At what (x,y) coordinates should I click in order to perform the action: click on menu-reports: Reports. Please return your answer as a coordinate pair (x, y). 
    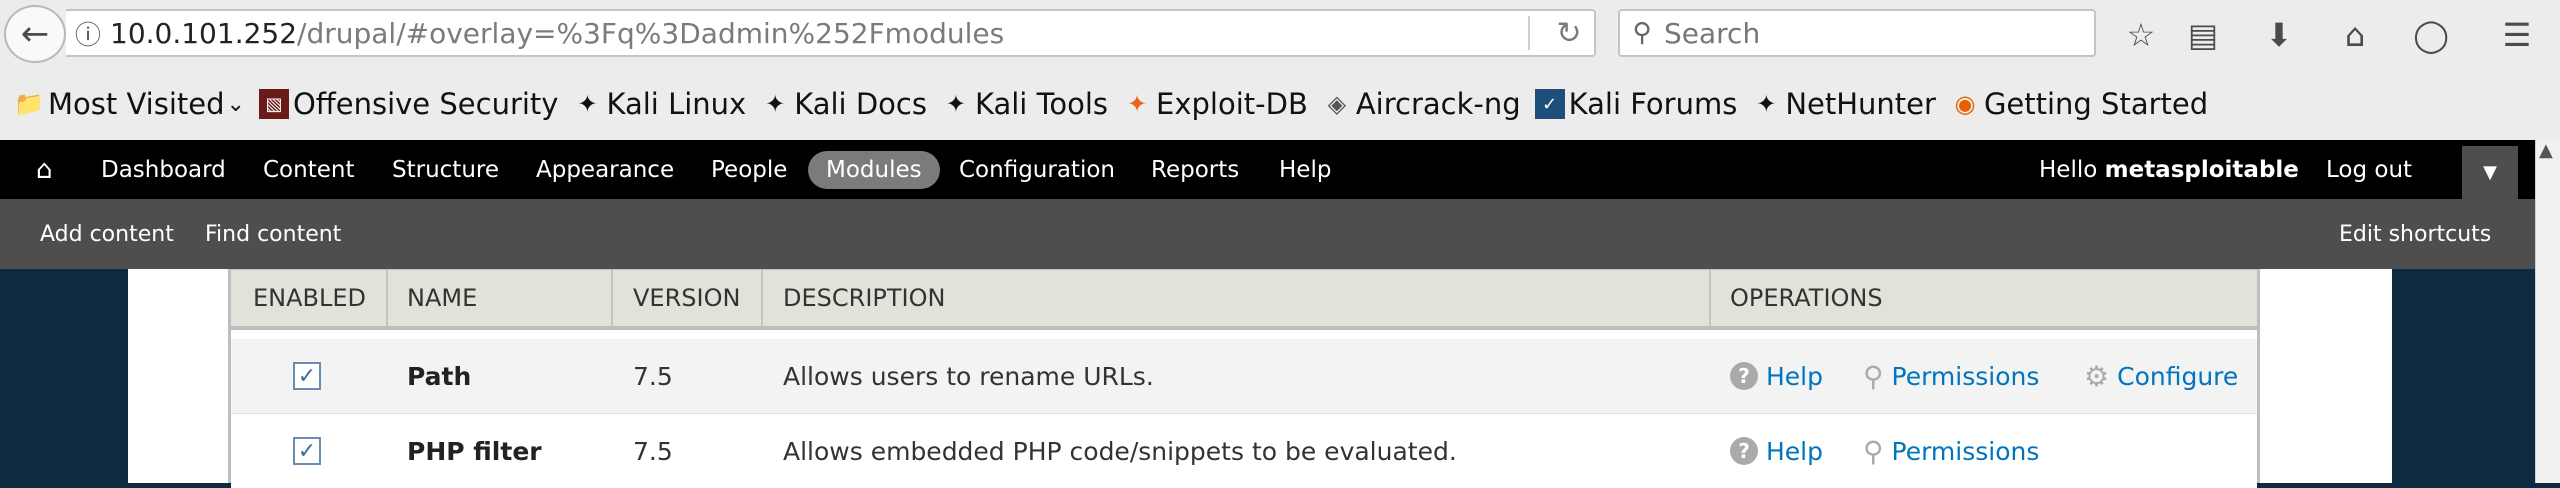
    Looking at the image, I should click on (1195, 169).